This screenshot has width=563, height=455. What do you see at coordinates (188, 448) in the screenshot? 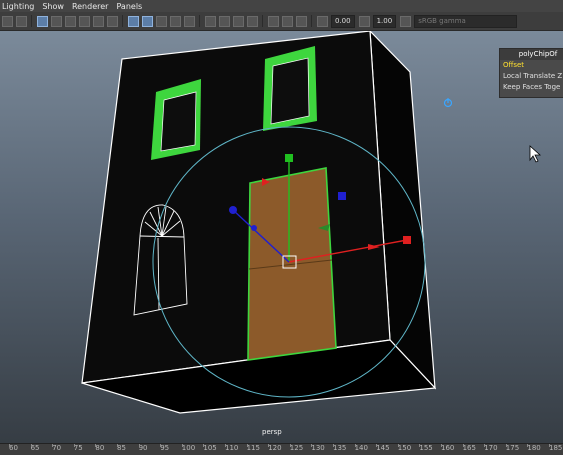
I see `timeline-tick: 100` at bounding box center [188, 448].